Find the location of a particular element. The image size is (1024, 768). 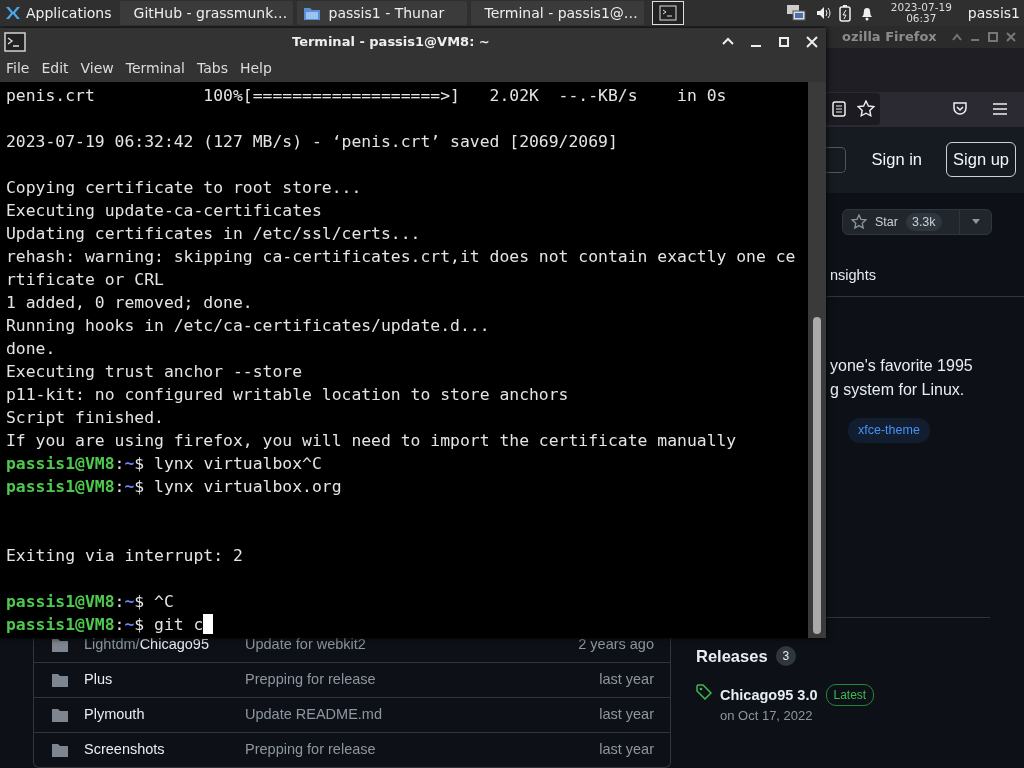

terminal-text: 1 added, 0 removed; done. is located at coordinates (129, 302).